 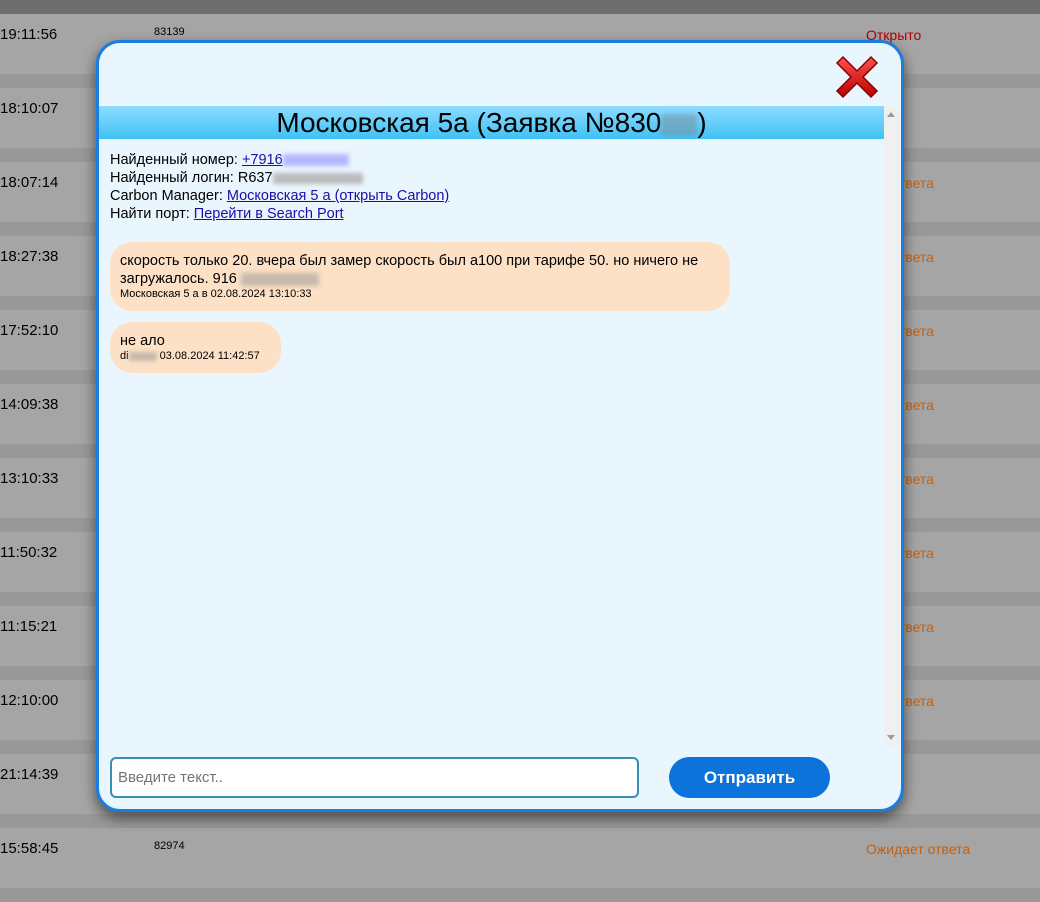 I want to click on modal-title-text: Московская 5а (Заявка №830, so click(x=469, y=122).